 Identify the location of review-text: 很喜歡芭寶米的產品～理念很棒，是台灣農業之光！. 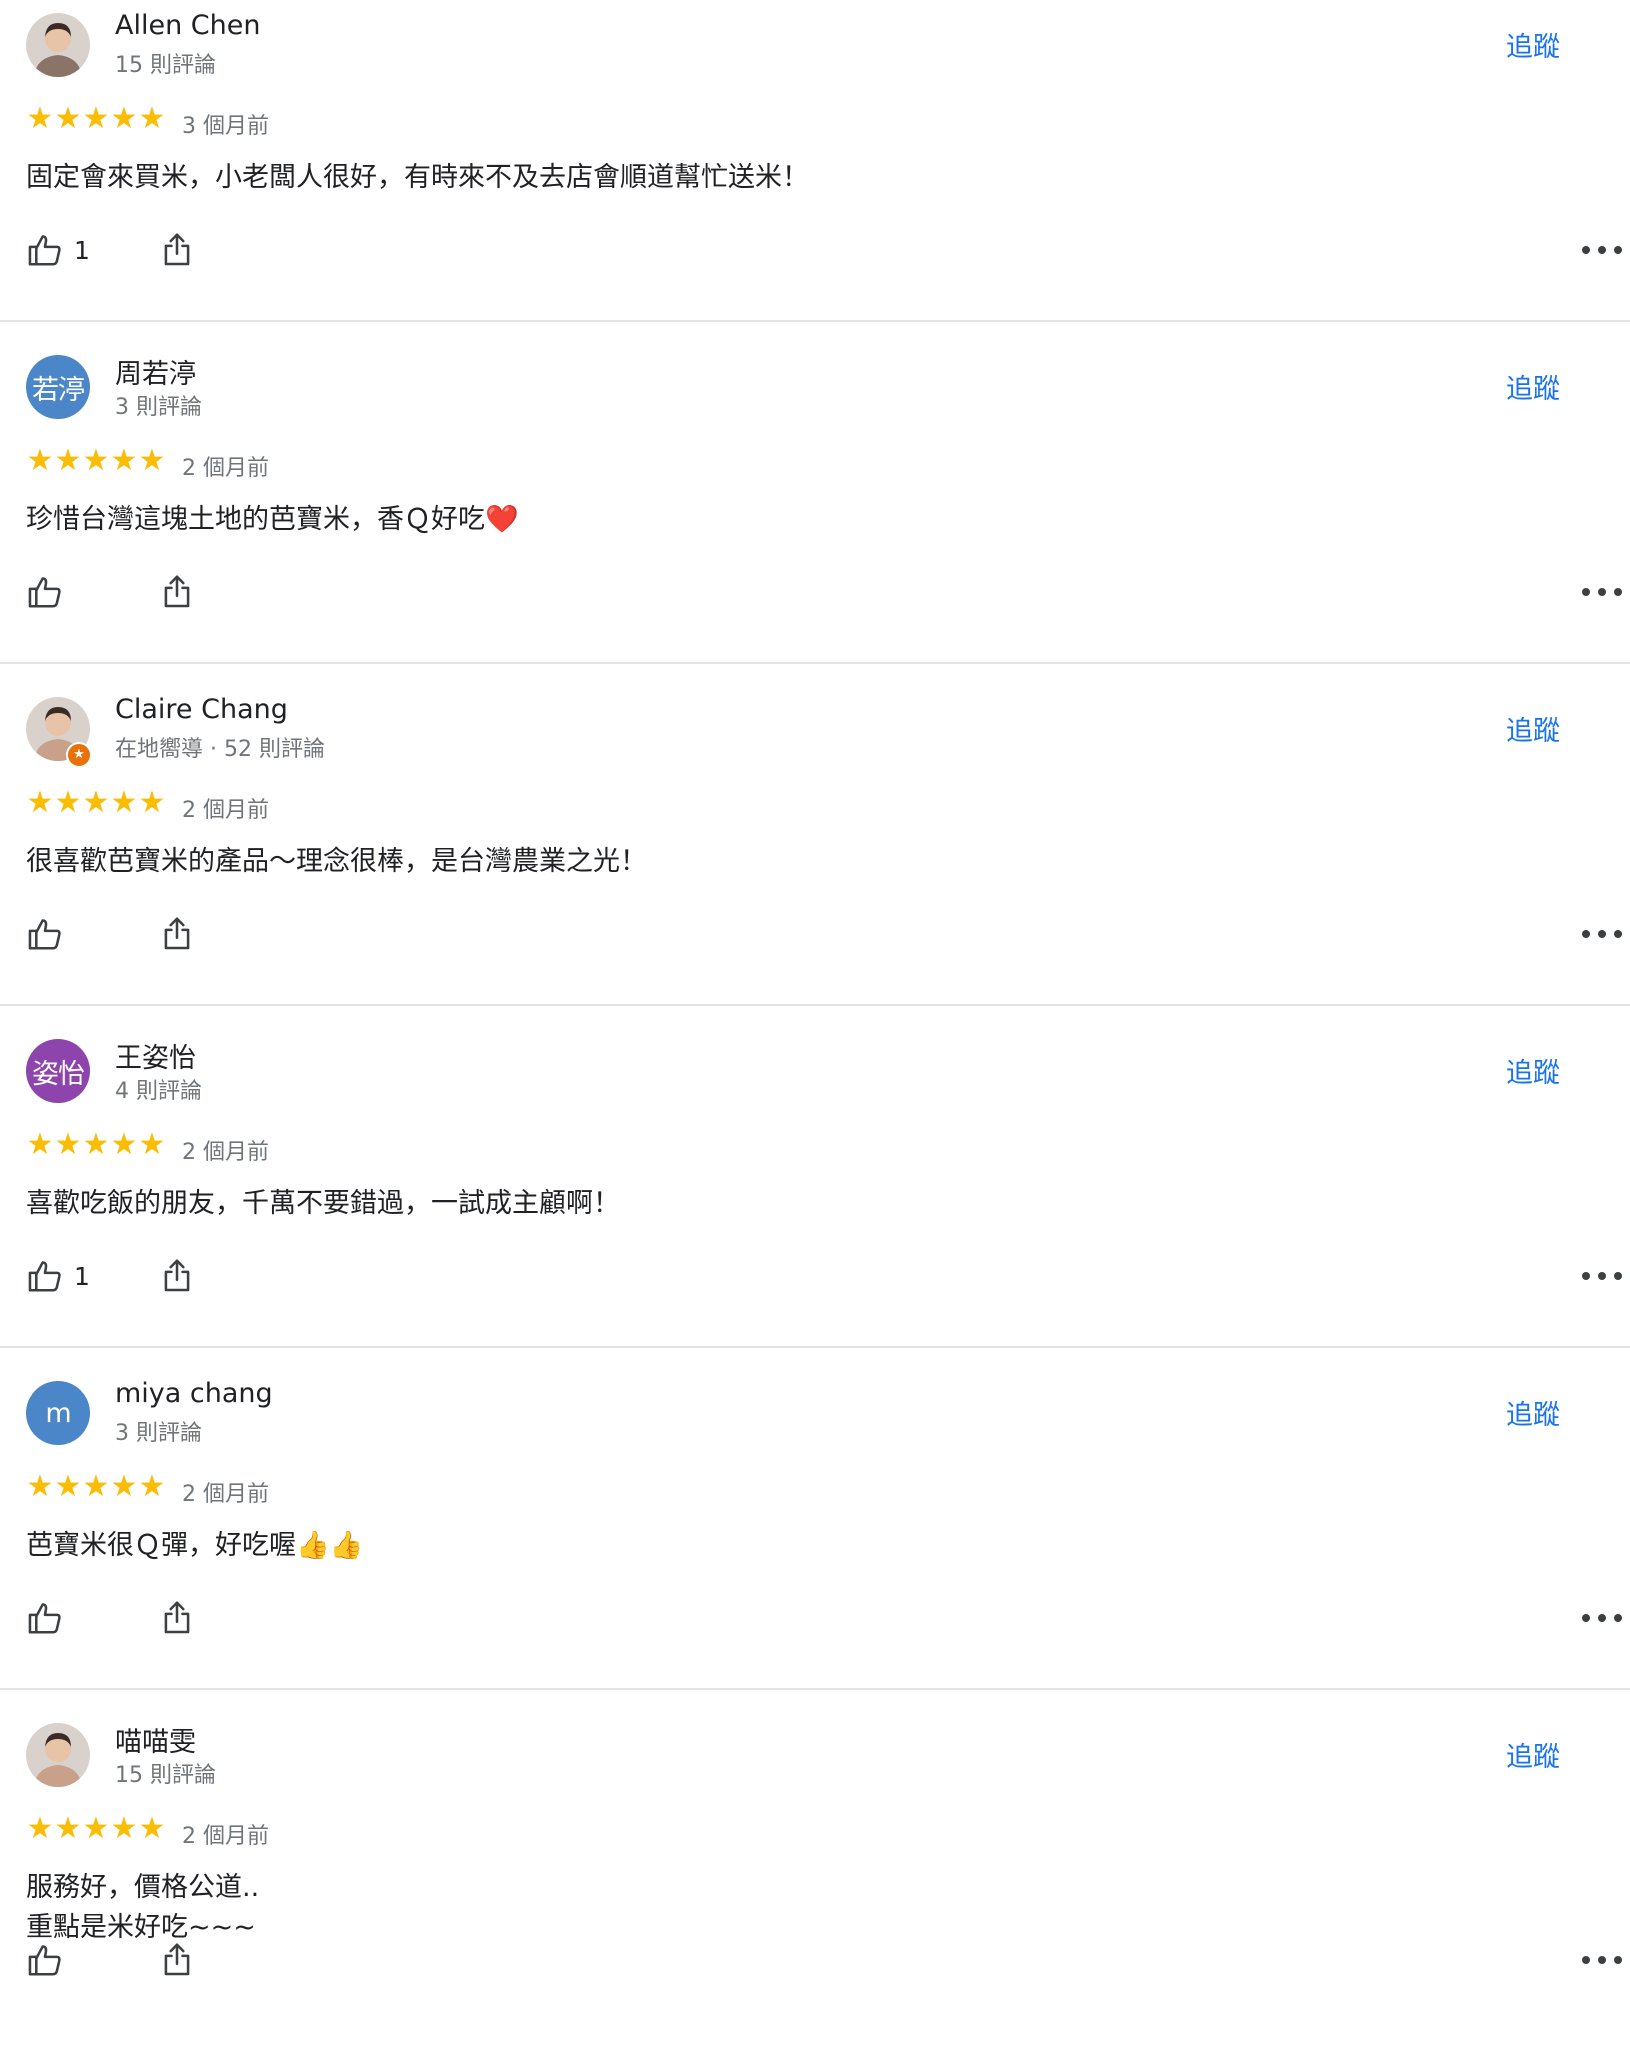
(336, 861).